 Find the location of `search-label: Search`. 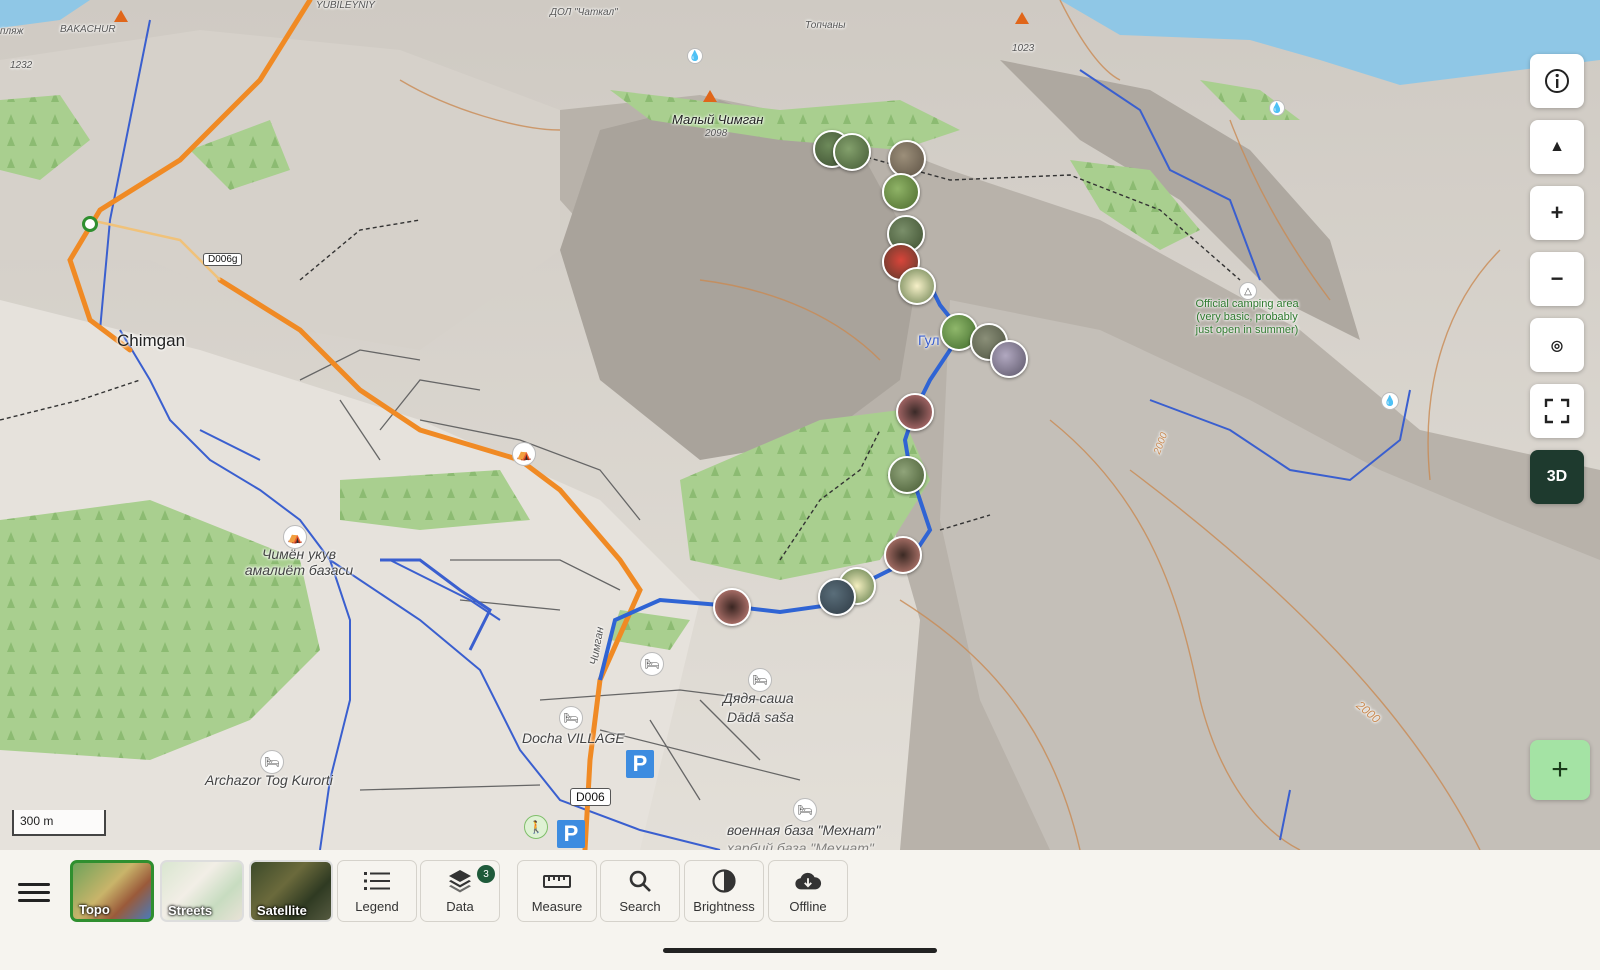

search-label: Search is located at coordinates (640, 906).